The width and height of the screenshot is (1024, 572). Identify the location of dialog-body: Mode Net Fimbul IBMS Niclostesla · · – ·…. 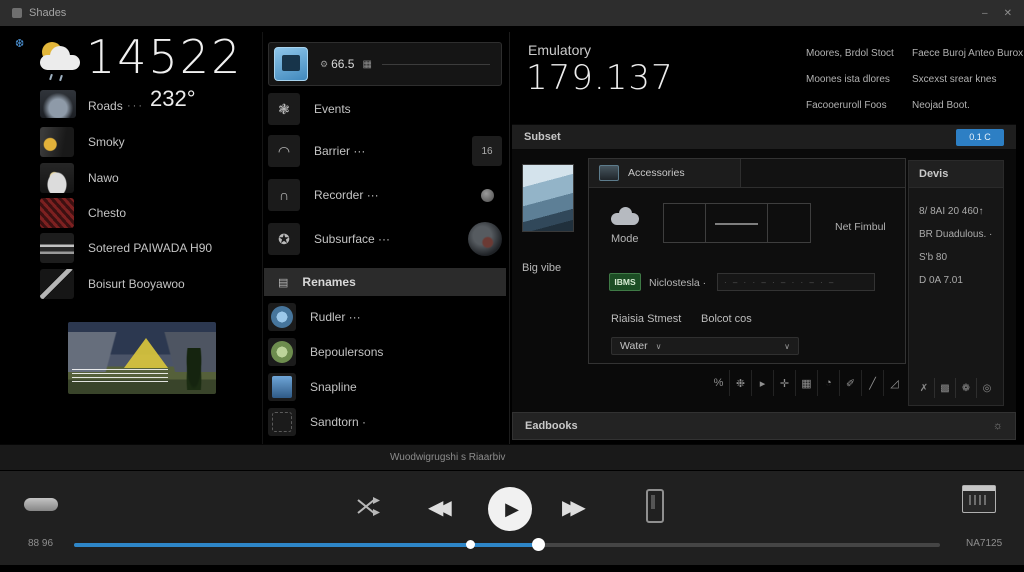
(747, 275).